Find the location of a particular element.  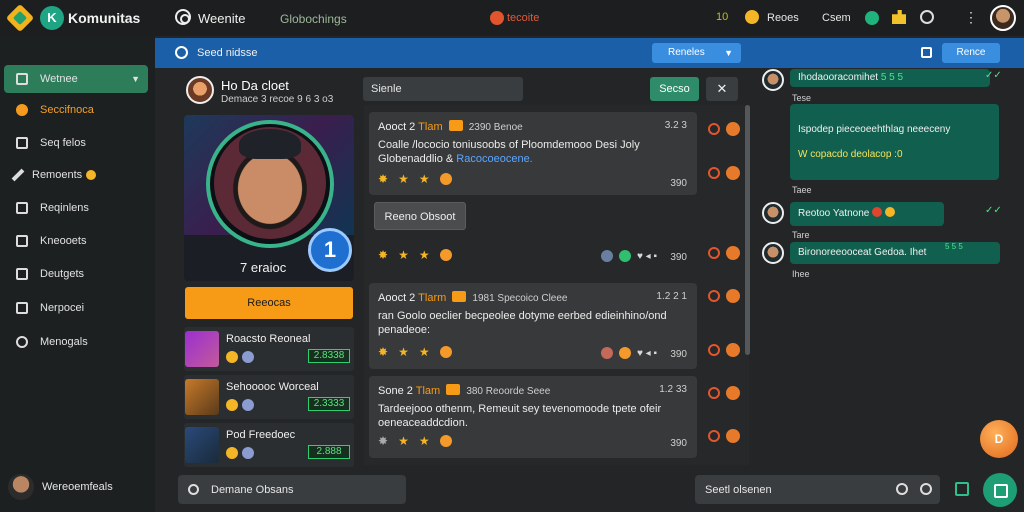

sidebar-item-discover: Seccifnoca is located at coordinates (76, 110).